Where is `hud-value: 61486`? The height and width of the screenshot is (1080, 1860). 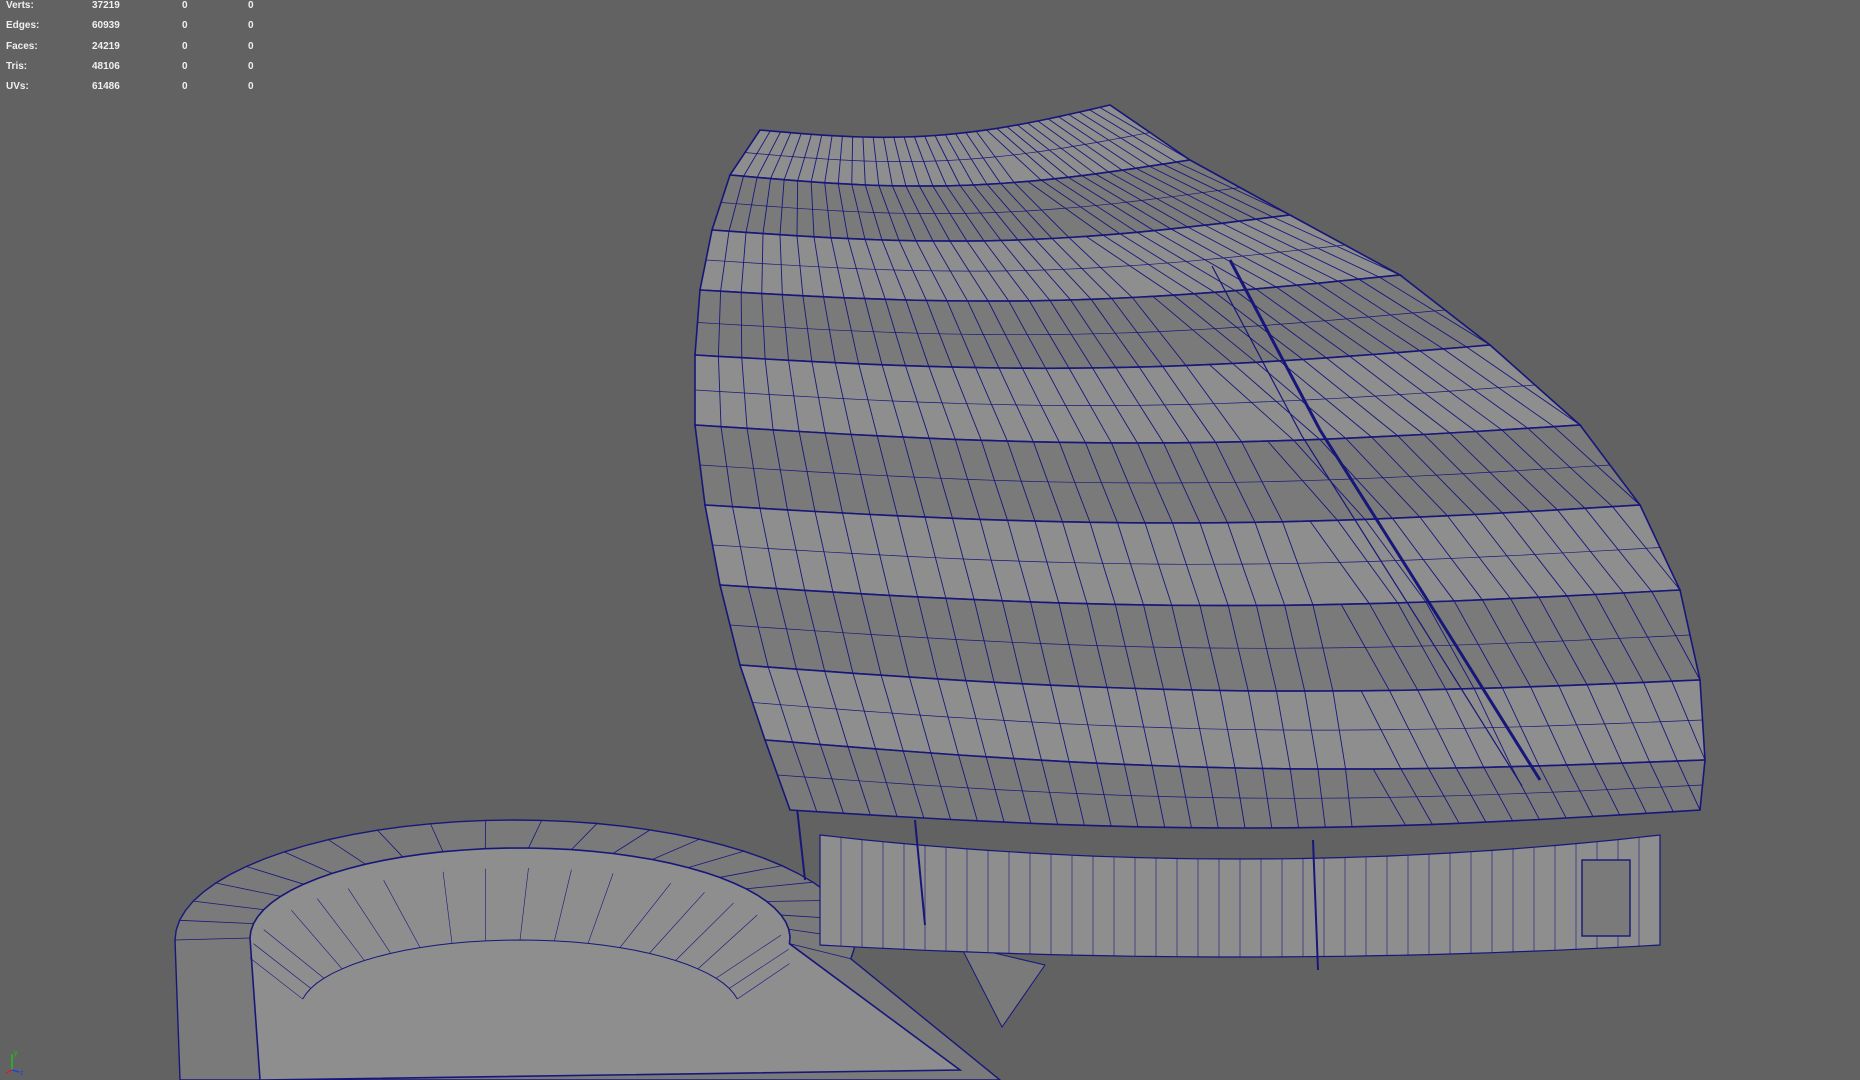
hud-value: 61486 is located at coordinates (106, 87).